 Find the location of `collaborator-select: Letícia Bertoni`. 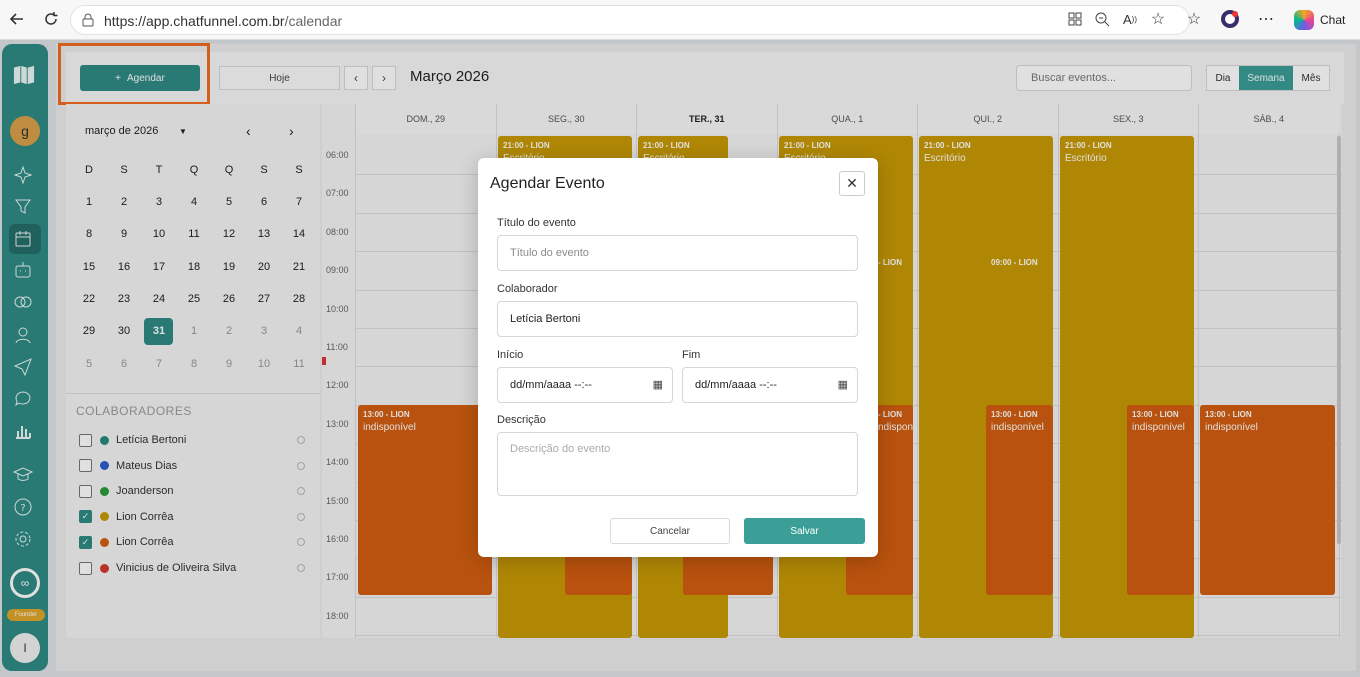

collaborator-select: Letícia Bertoni is located at coordinates (677, 319).